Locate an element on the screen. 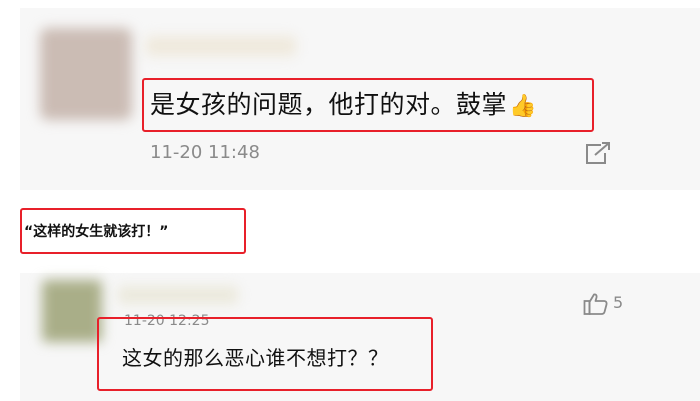 The height and width of the screenshot is (401, 700). comment-text-top-label: 是女孩的问题，他打的对。鼓掌 is located at coordinates (329, 104).